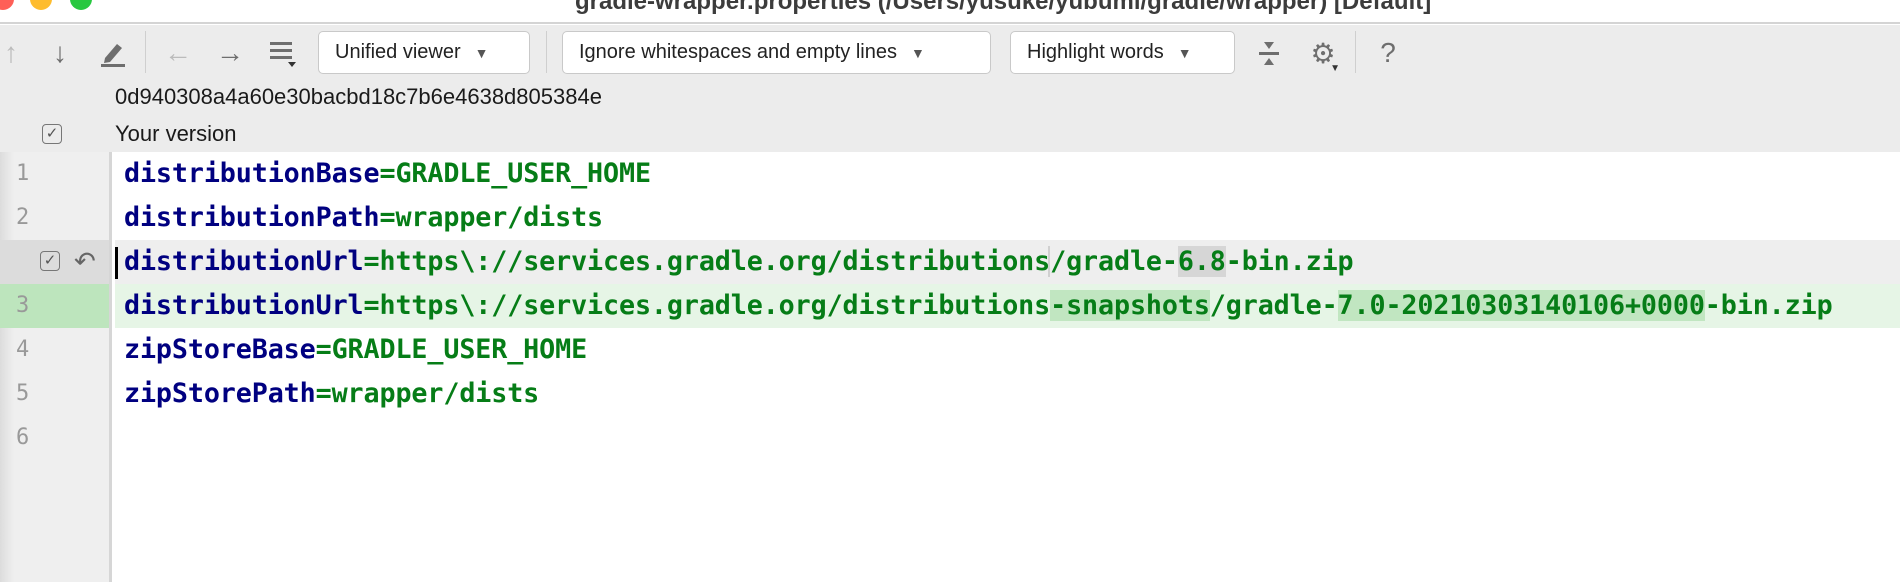 This screenshot has height=582, width=1900. What do you see at coordinates (41, 5) in the screenshot?
I see `minimize-window-button` at bounding box center [41, 5].